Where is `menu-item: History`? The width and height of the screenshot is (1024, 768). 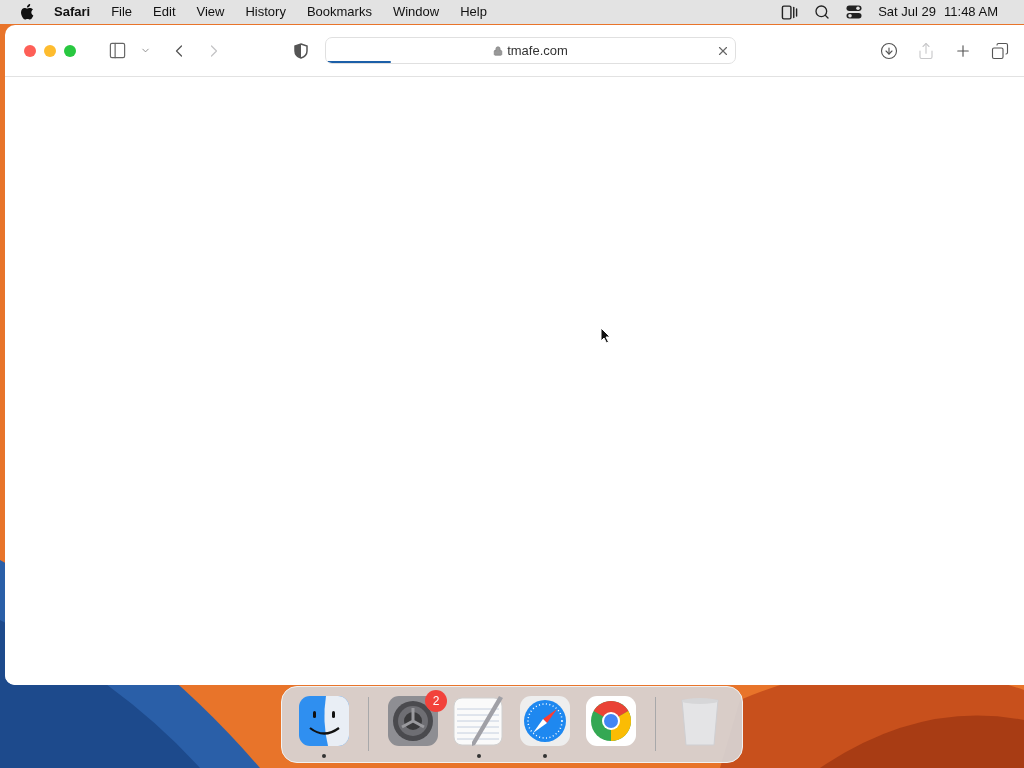
menu-item: History is located at coordinates (265, 12).